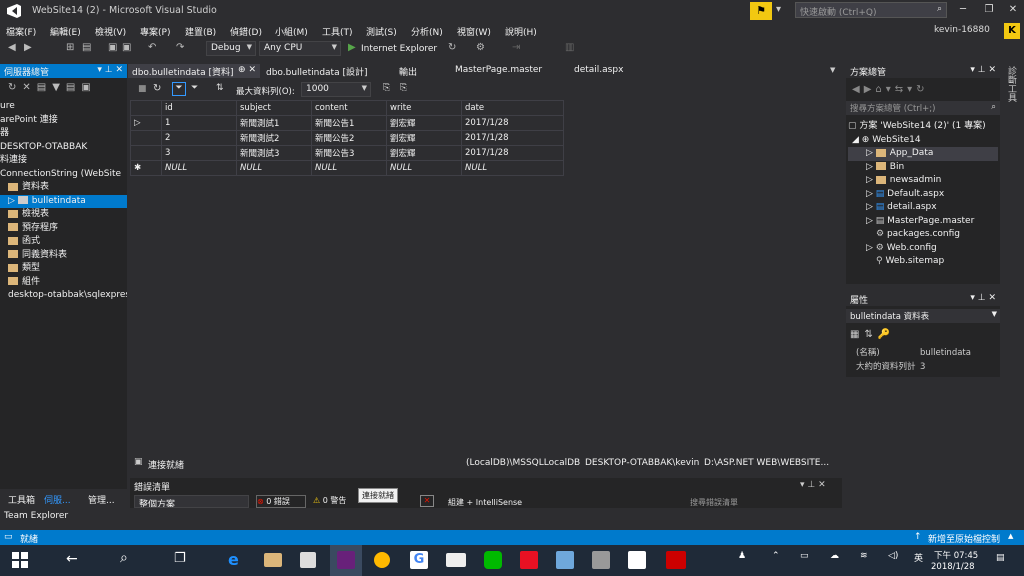 This screenshot has height=576, width=1024. What do you see at coordinates (246, 31) in the screenshot?
I see `menu-debug: 偵錯(D)` at bounding box center [246, 31].